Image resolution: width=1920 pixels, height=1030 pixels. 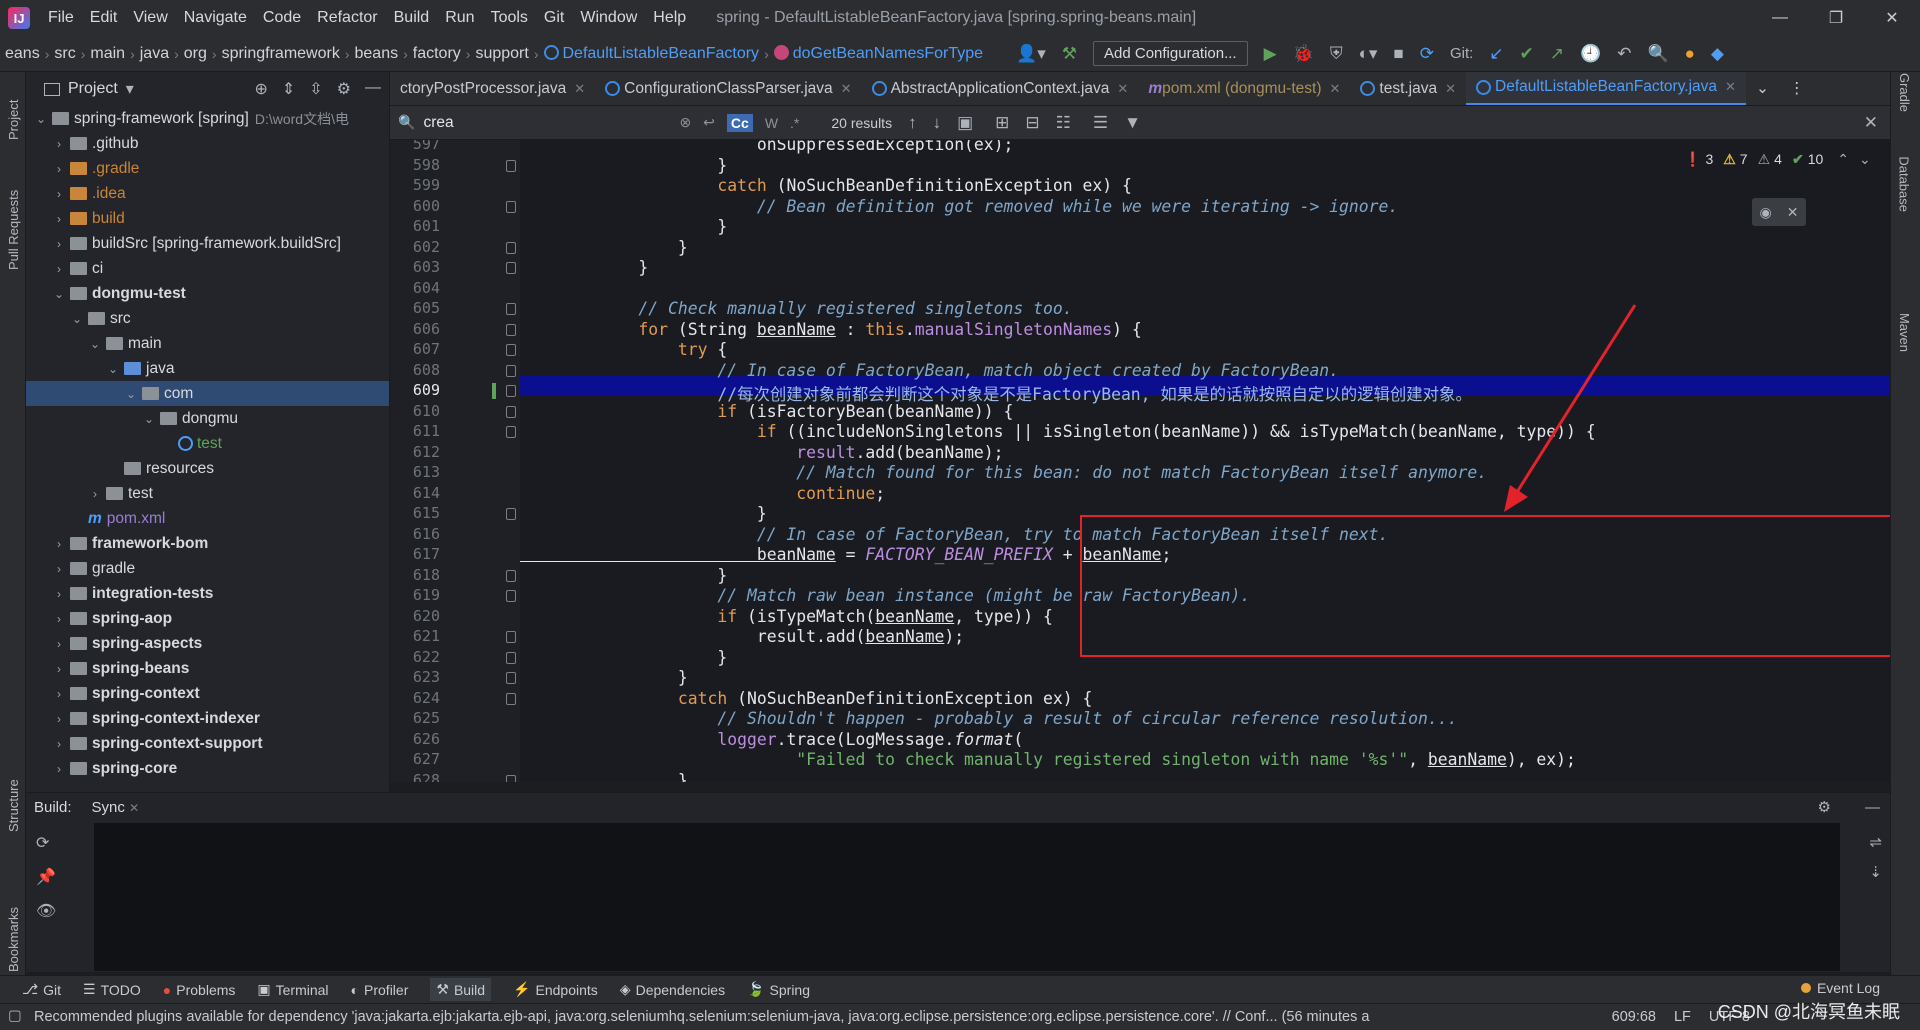 What do you see at coordinates (282, 18) in the screenshot?
I see `menu-item-code: Code` at bounding box center [282, 18].